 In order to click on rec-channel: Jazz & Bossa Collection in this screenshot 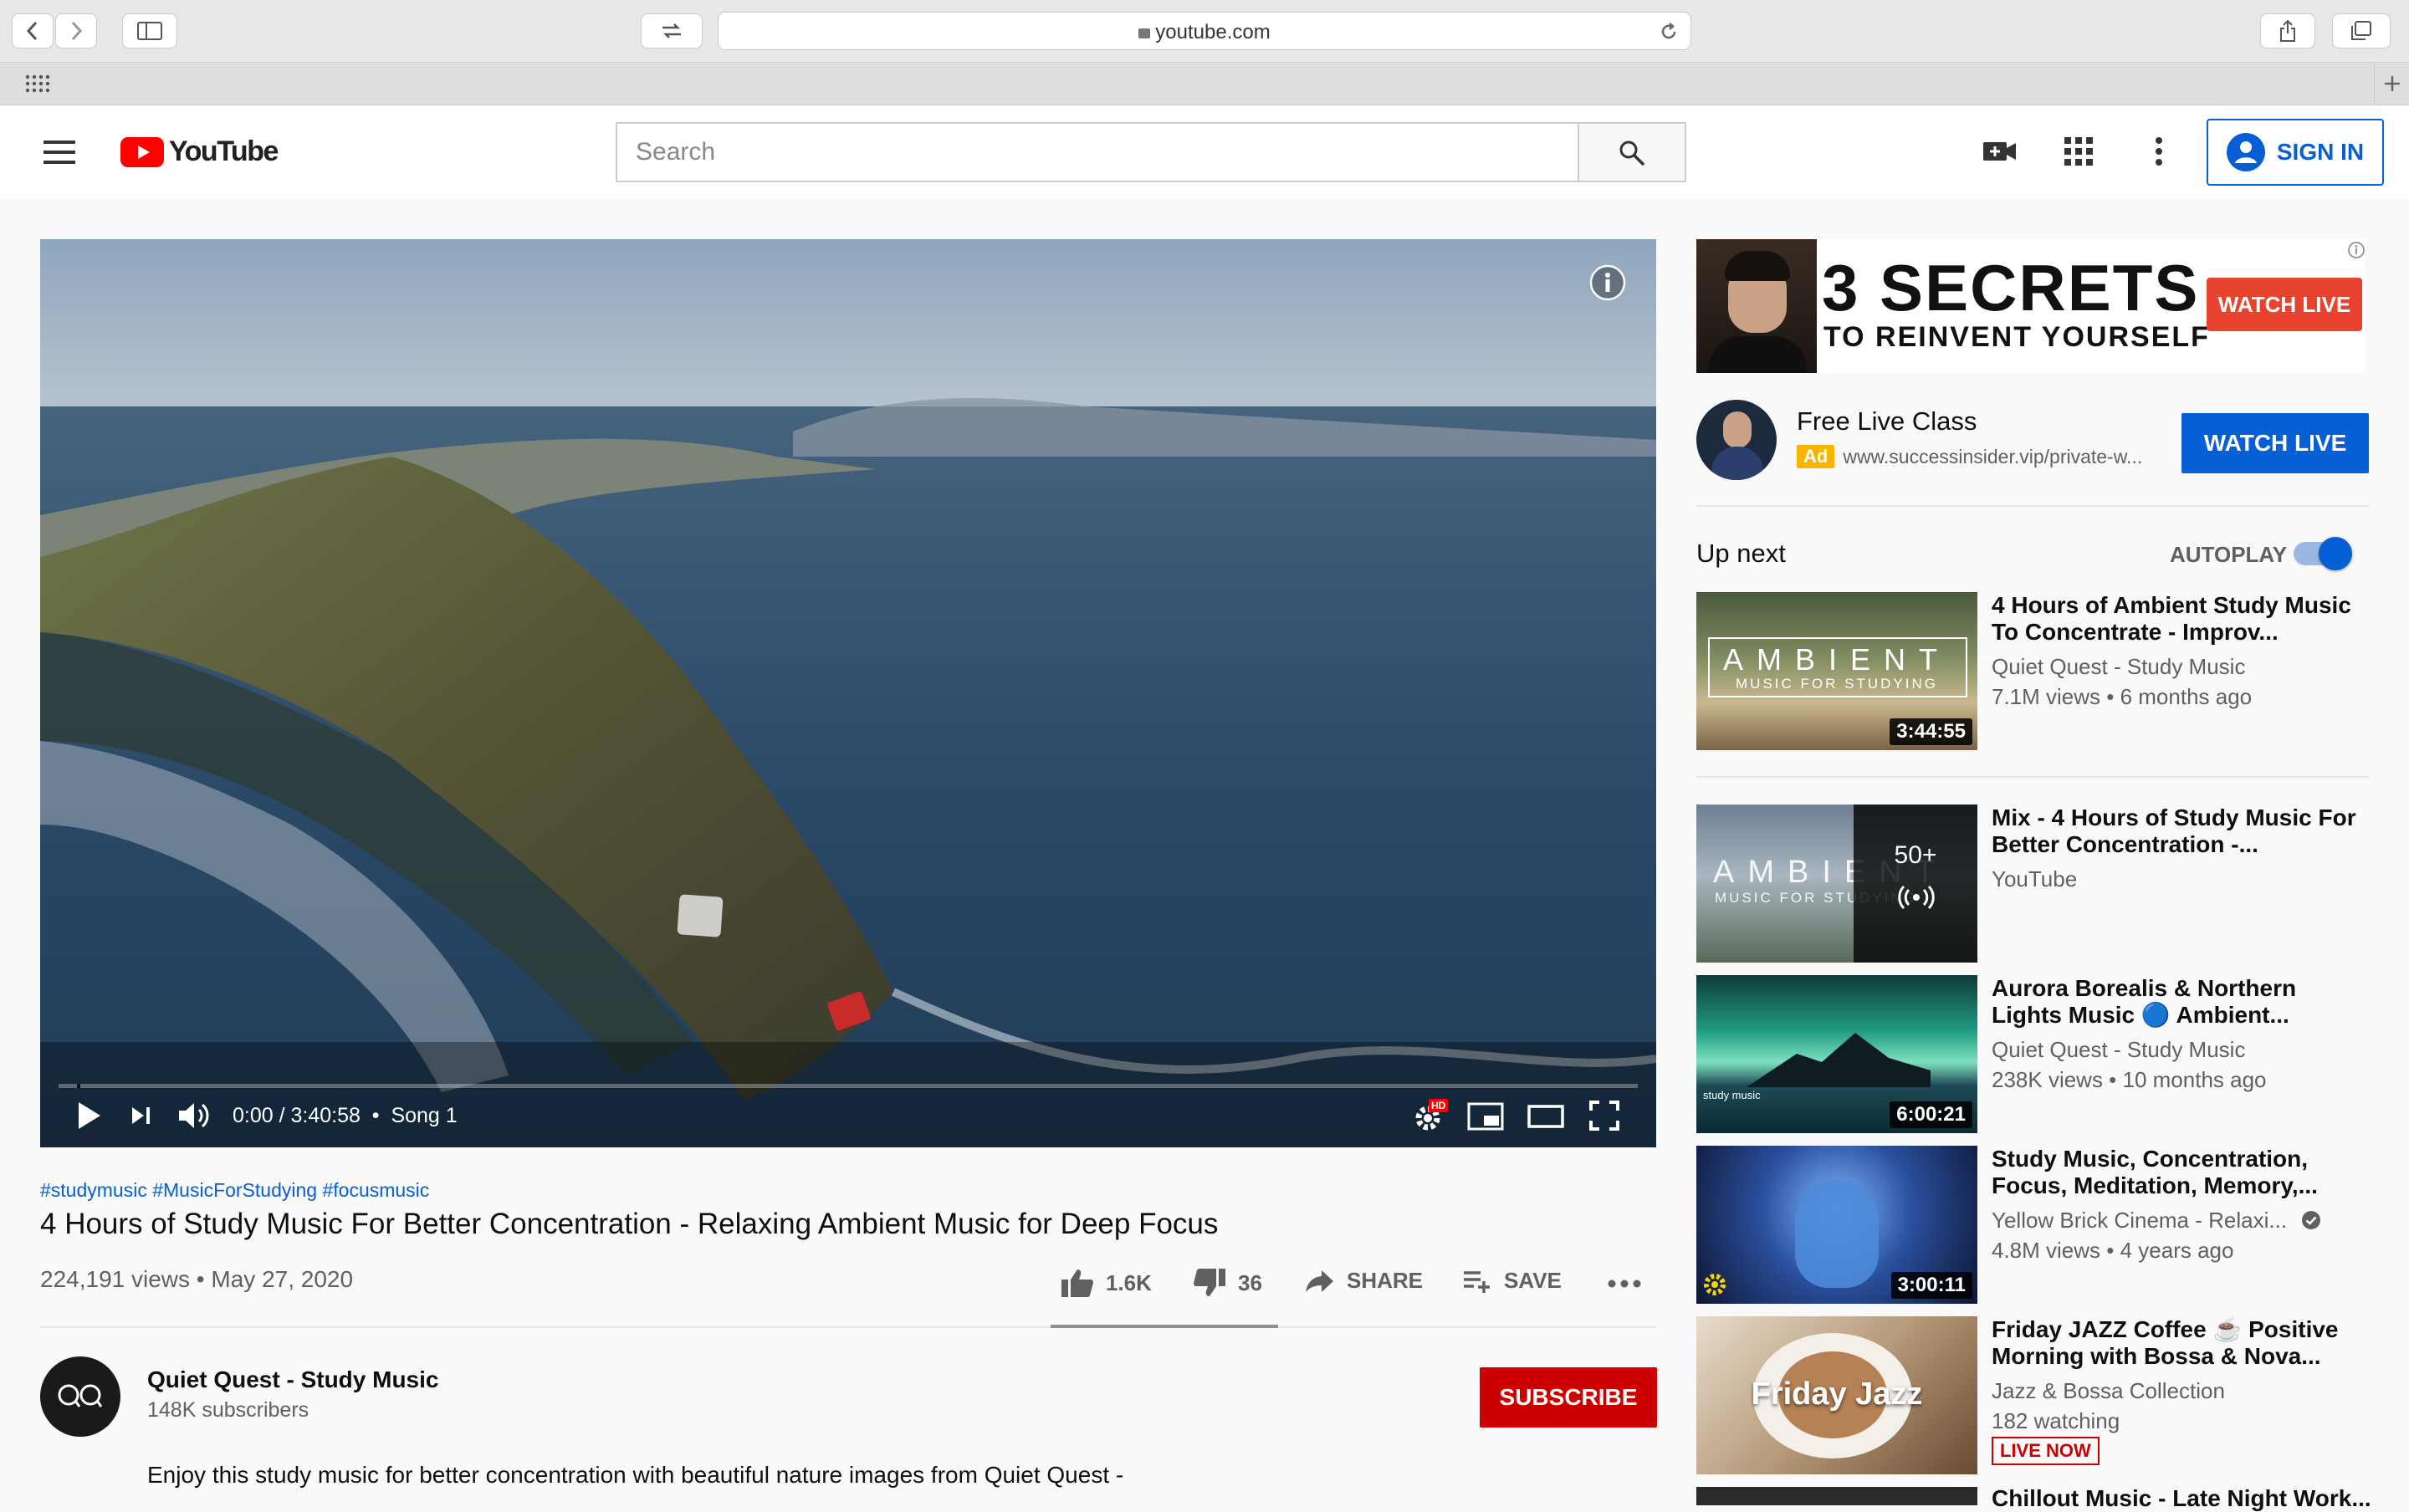, I will do `click(2108, 1391)`.